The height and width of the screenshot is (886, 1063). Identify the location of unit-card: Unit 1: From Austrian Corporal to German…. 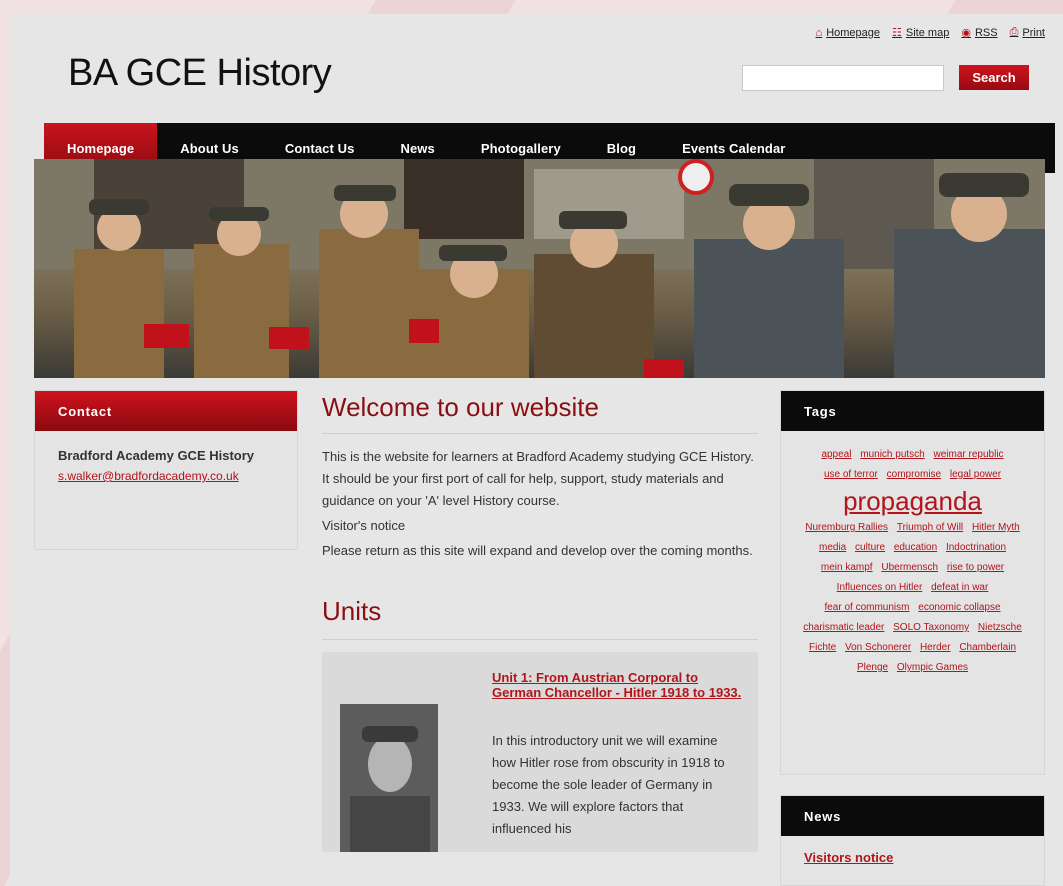
(540, 752).